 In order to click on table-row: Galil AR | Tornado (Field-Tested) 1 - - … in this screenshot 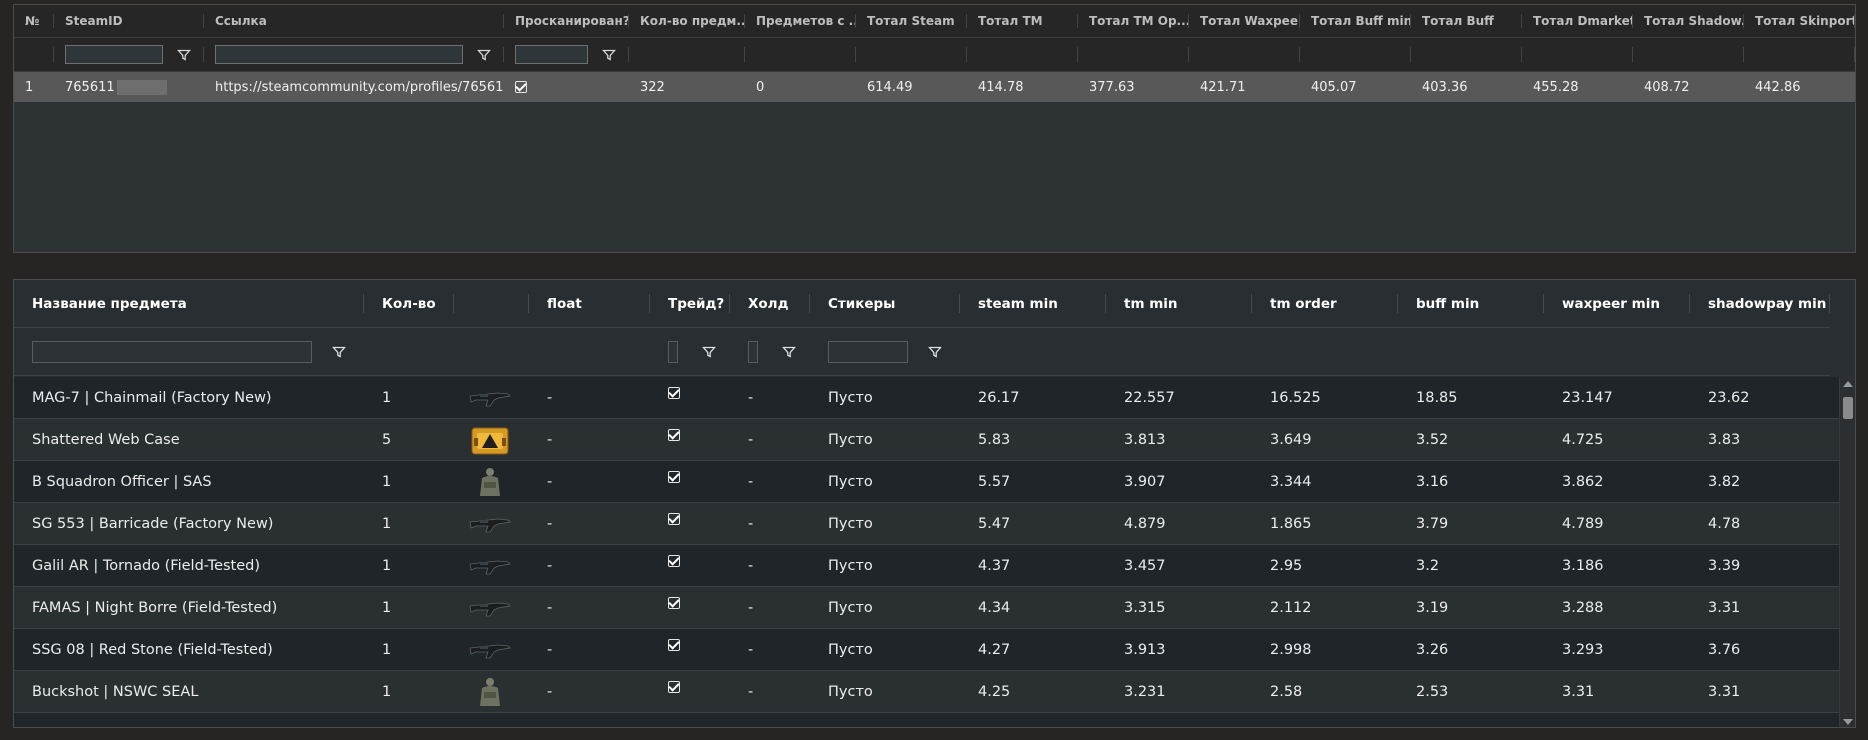, I will do `click(927, 566)`.